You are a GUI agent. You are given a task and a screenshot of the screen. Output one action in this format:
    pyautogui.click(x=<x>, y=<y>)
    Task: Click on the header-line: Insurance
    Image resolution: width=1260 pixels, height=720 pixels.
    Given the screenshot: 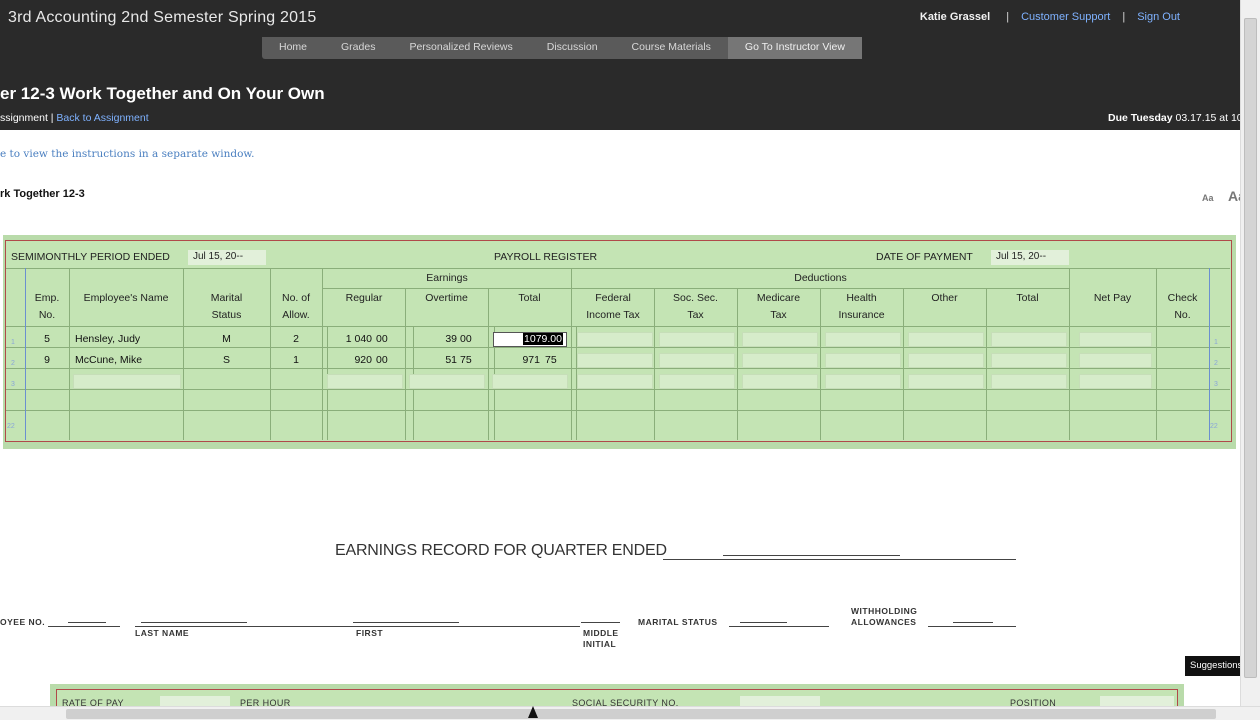 What is the action you would take?
    pyautogui.click(x=861, y=315)
    